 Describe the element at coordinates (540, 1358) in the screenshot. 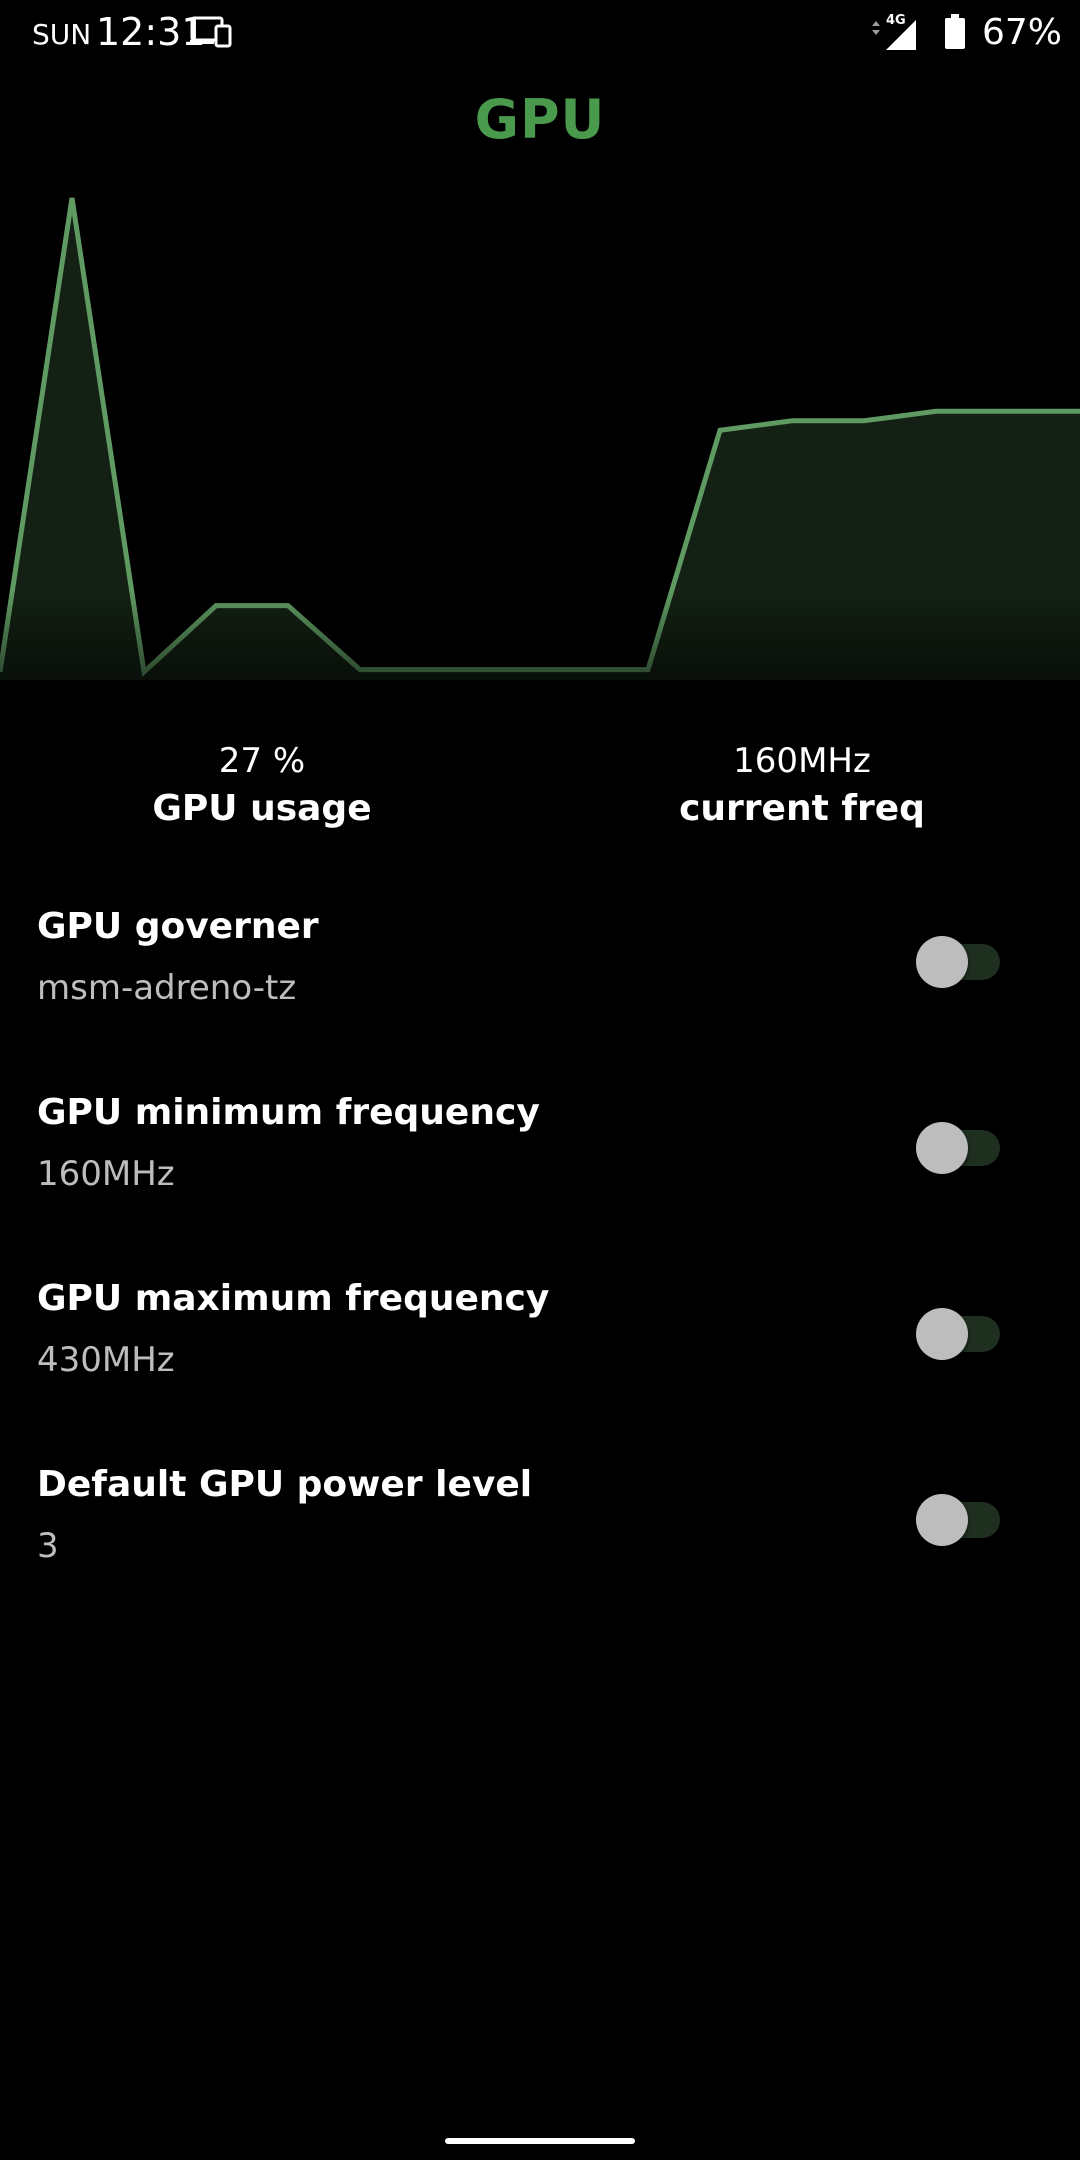

I see `setting-gpu-max-frequency: GPU maximum frequency 430MHz` at that location.